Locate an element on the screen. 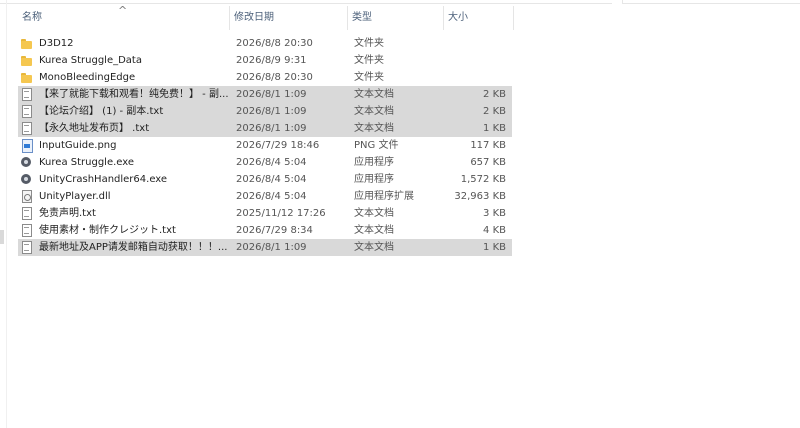 Image resolution: width=800 pixels, height=428 pixels. file-row: MonoBleedingEdge 2026/8/8 20:30 文件夹 is located at coordinates (265, 77).